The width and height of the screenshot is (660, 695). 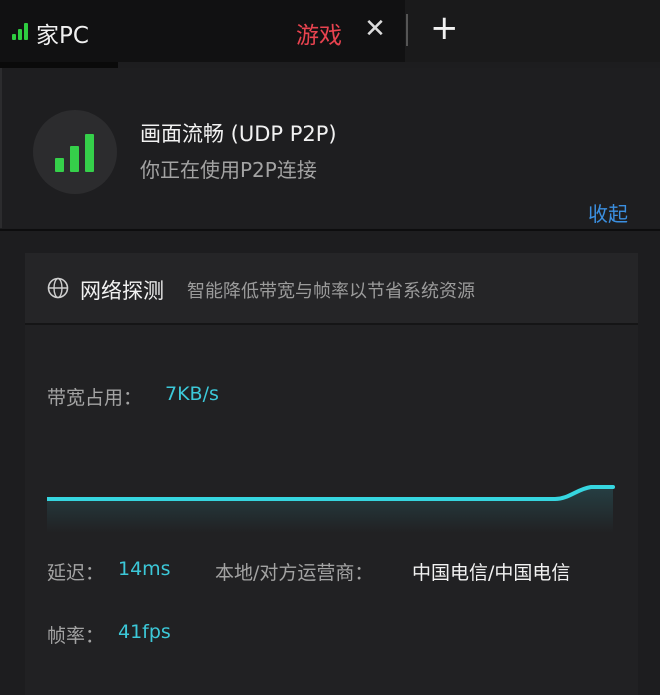 I want to click on tab-home-pc: 家PC 游戏 ✕, so click(x=202, y=31).